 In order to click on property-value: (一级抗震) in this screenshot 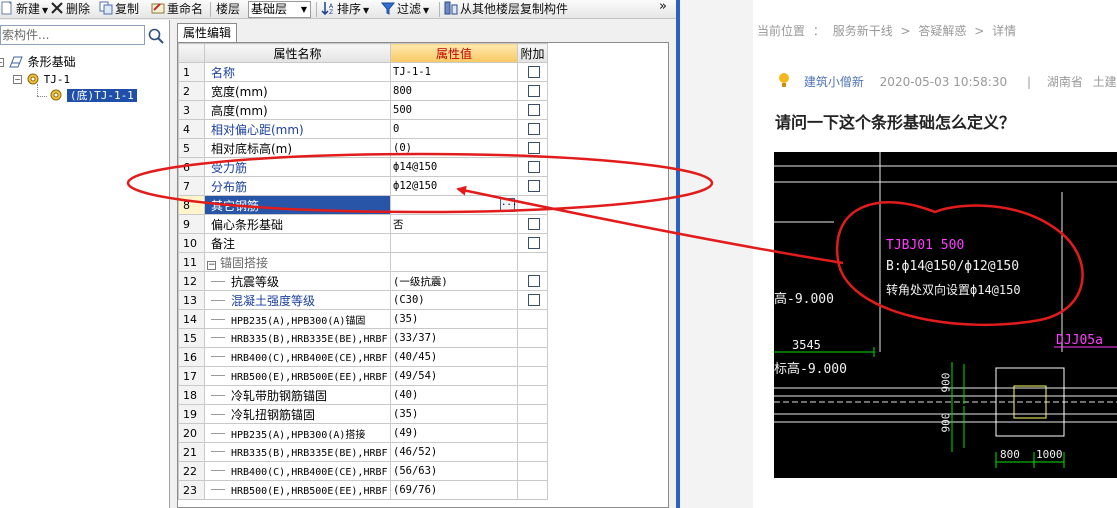, I will do `click(454, 281)`.